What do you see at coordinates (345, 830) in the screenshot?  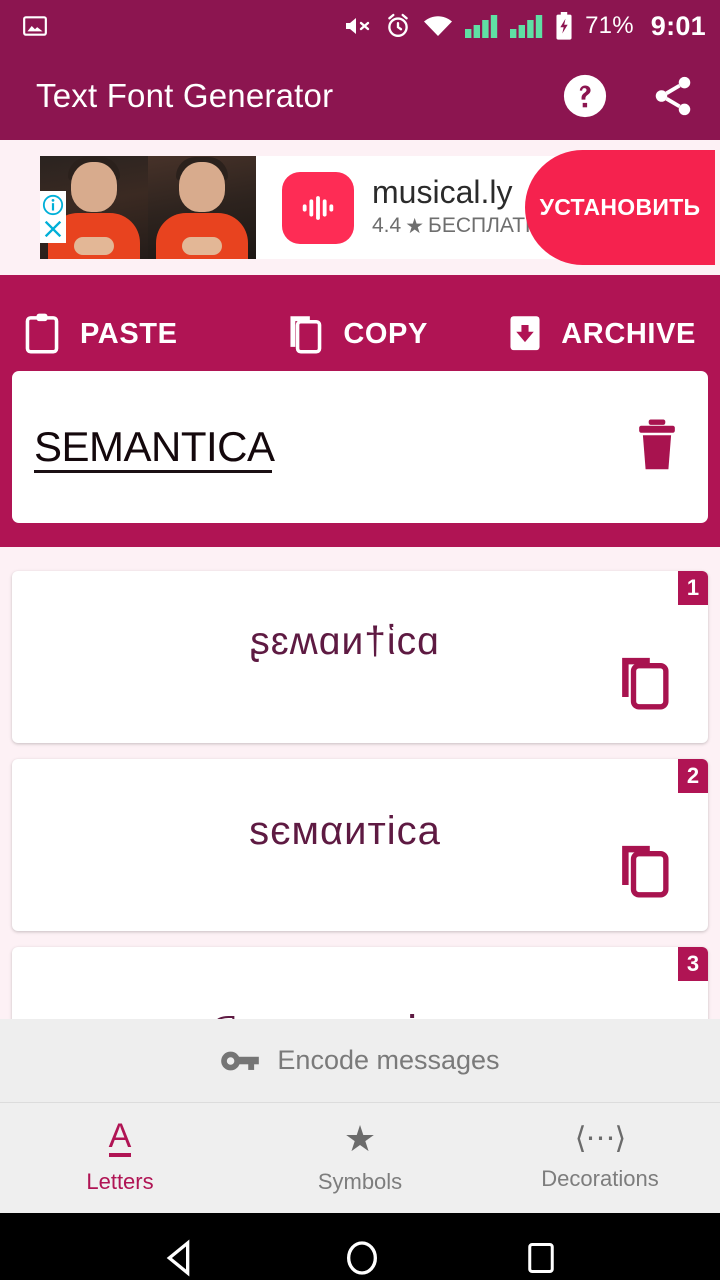 I see `result-text: ѕємαитіca` at bounding box center [345, 830].